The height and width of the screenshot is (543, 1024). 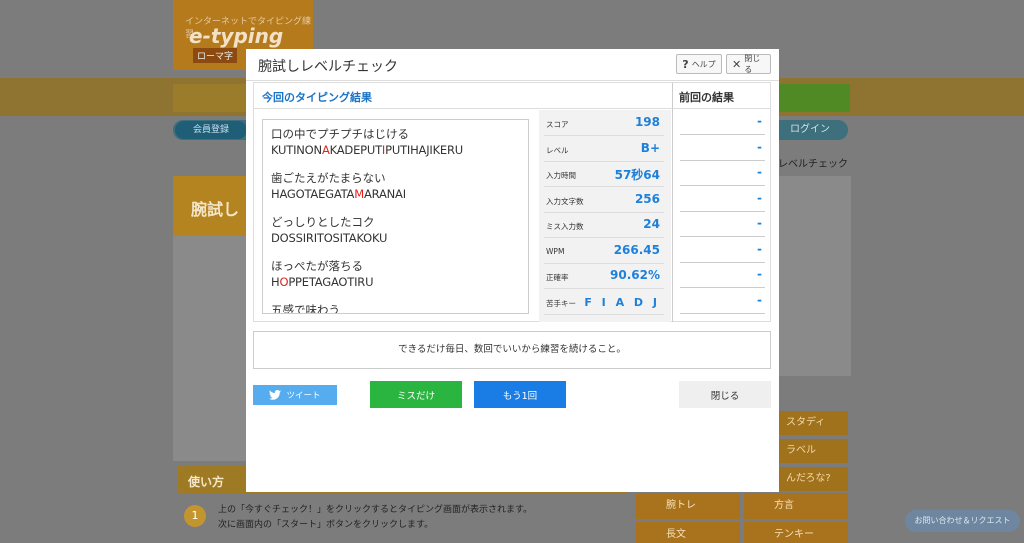 I want to click on stat-row: WPM 266.45, so click(x=604, y=252).